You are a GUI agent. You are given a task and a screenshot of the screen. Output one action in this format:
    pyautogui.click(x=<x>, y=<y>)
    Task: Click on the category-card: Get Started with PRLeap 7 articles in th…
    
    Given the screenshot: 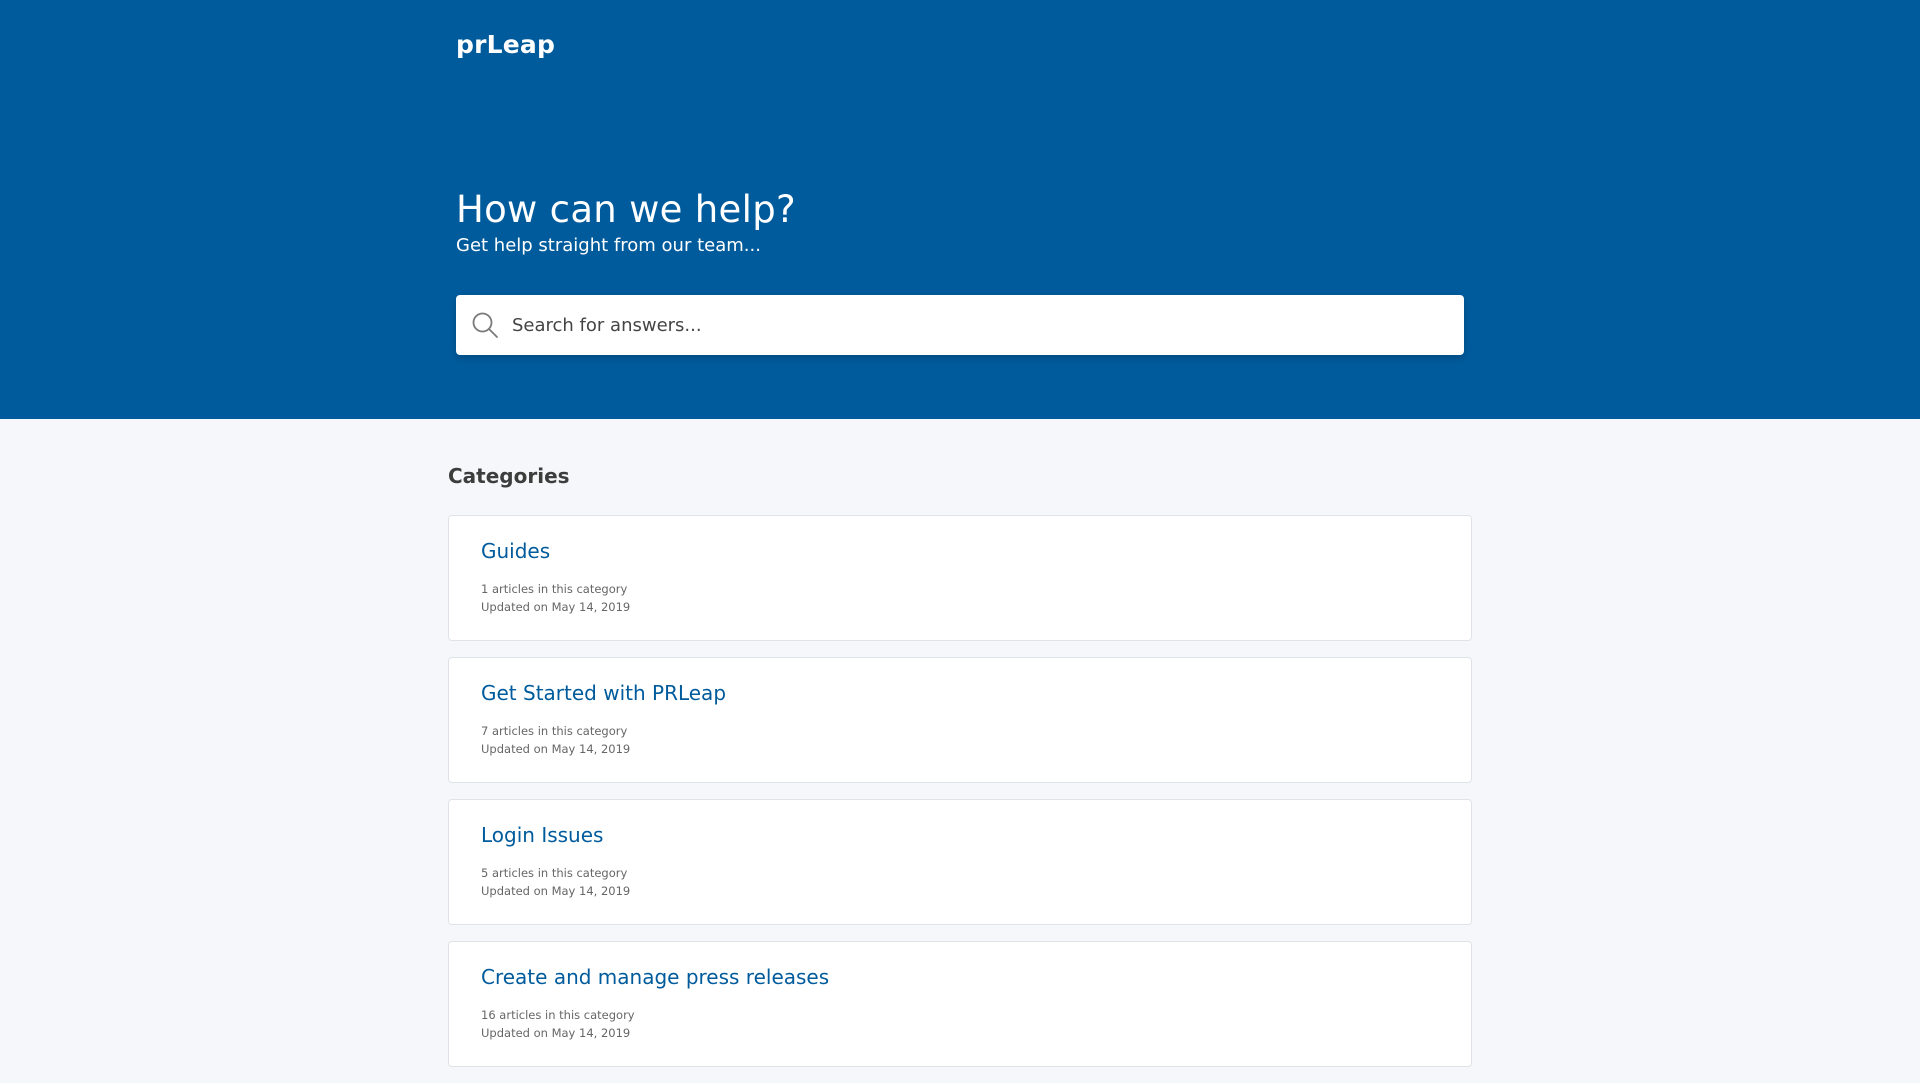 What is the action you would take?
    pyautogui.click(x=960, y=720)
    